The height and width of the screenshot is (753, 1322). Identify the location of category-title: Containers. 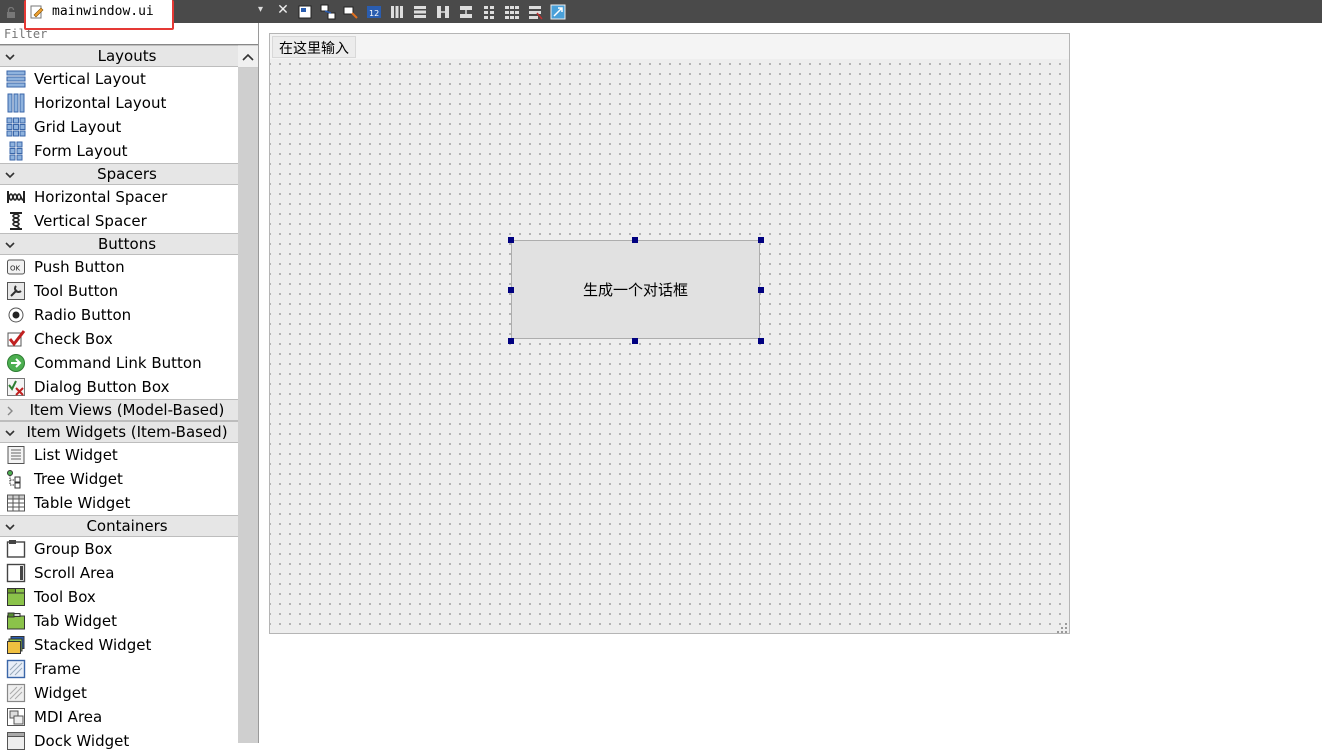
(127, 526).